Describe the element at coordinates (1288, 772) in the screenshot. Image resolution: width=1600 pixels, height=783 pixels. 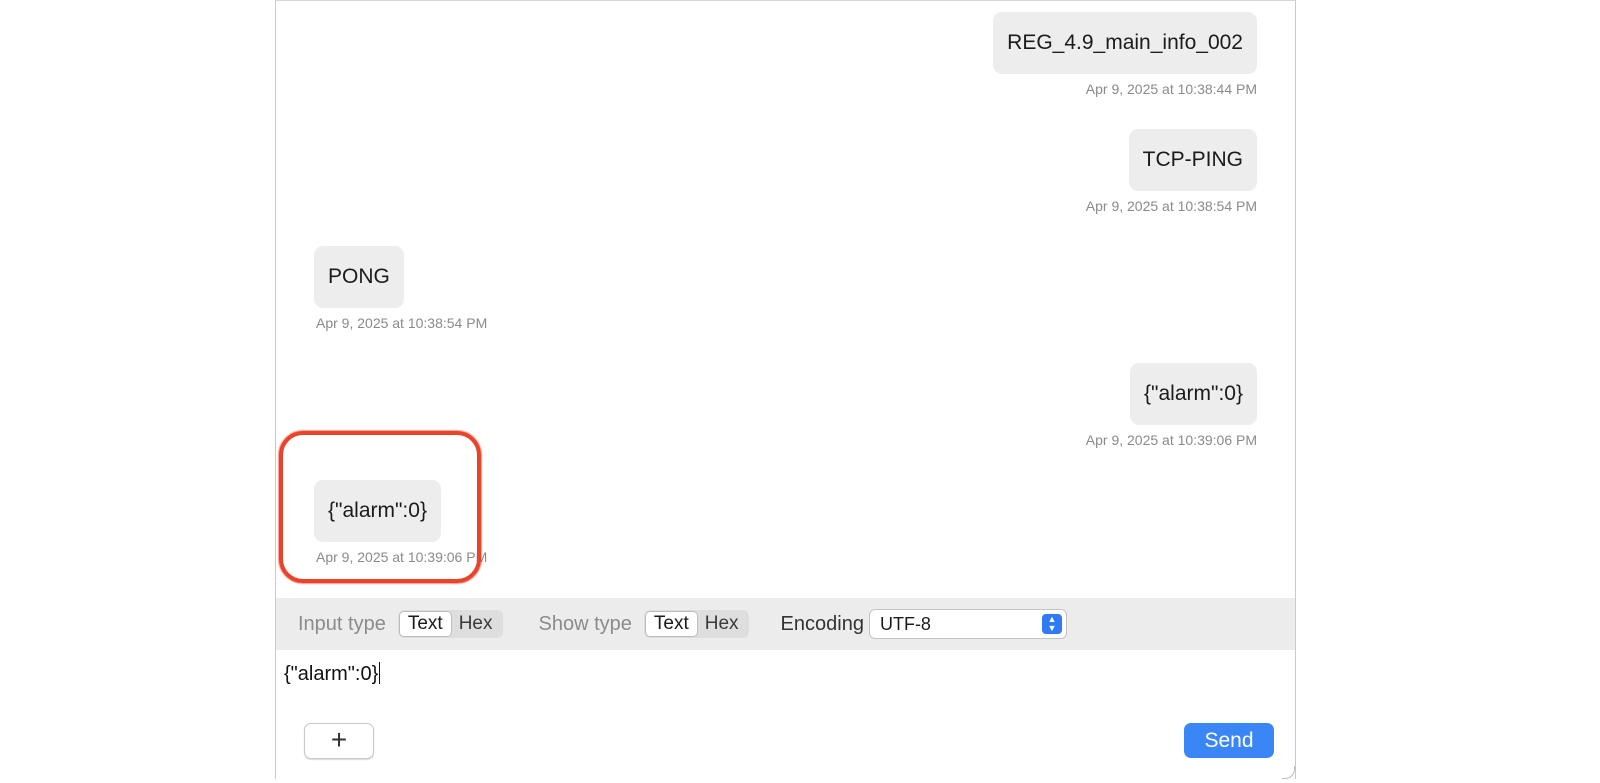
I see `resize-handle` at that location.